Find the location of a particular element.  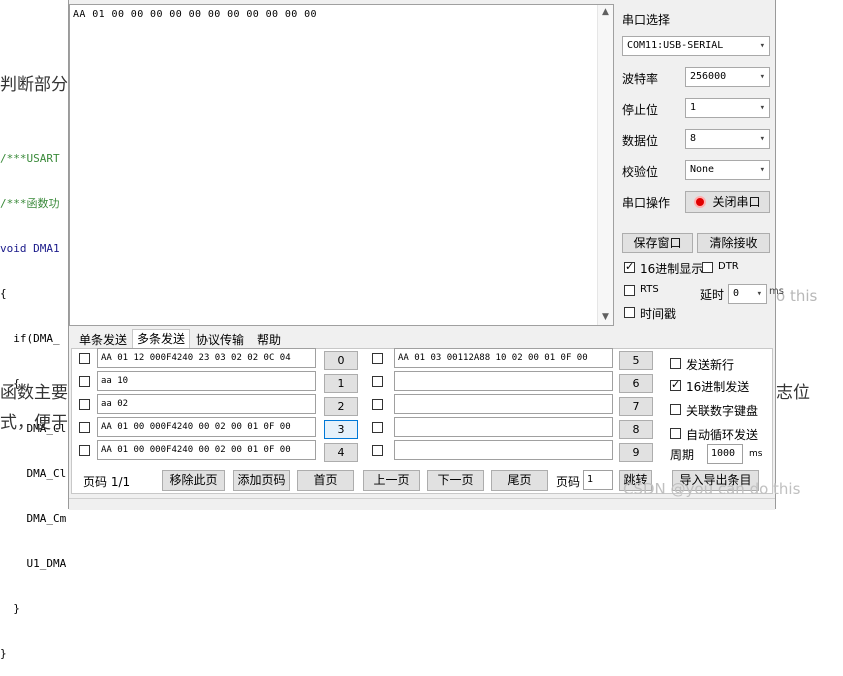

hex-send-label: 16进制发送 is located at coordinates (718, 387).